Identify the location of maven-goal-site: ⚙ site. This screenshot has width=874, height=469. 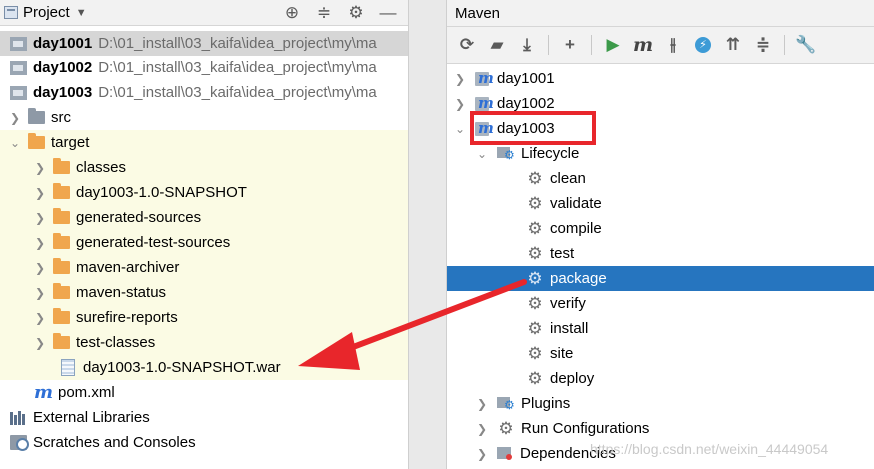
(660, 353).